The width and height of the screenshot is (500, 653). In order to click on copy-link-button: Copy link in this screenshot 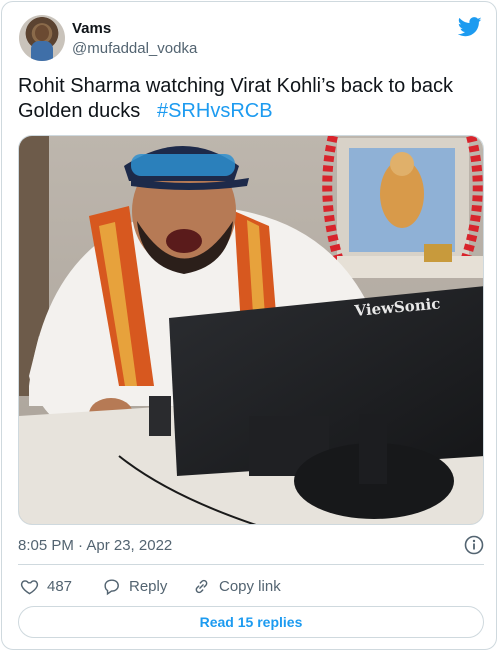, I will do `click(236, 586)`.